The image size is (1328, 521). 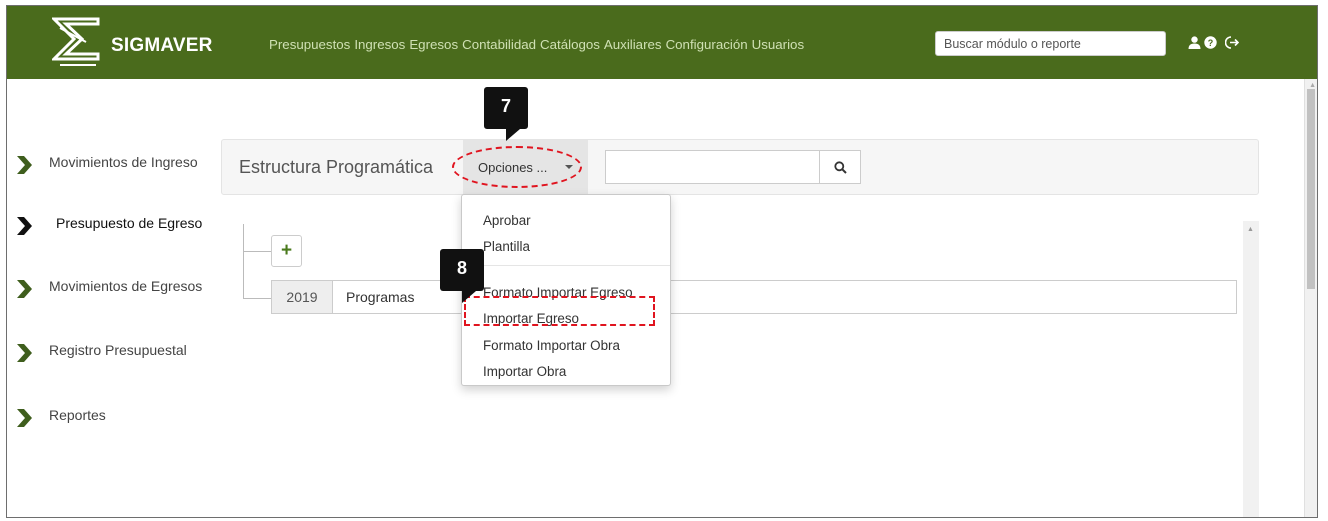 I want to click on sidebar-item-presupuesto-egreso: Presupuesto de Egreso, so click(x=110, y=225).